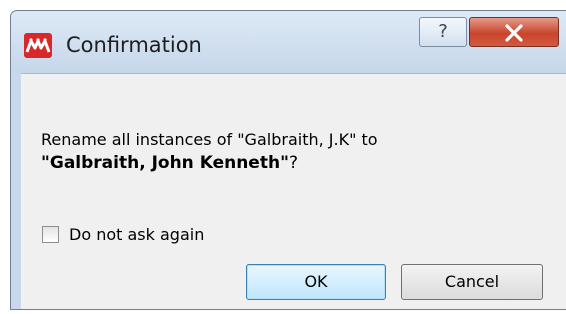 The height and width of the screenshot is (314, 566). Describe the element at coordinates (284, 163) in the screenshot. I see `new-name-close-quote: "` at that location.